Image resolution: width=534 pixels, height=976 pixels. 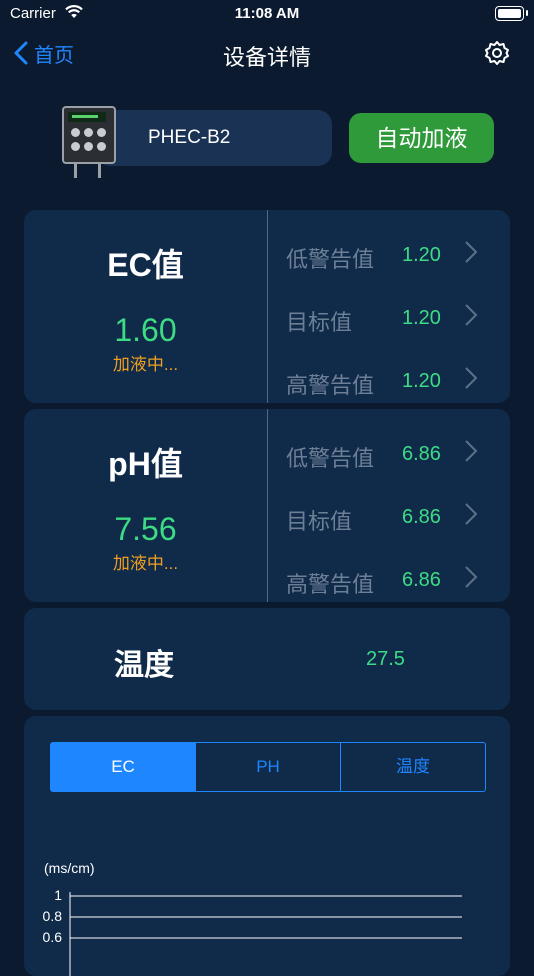 What do you see at coordinates (396, 253) in the screenshot?
I see `ec-low-warning-row: 低警告值 1.20` at bounding box center [396, 253].